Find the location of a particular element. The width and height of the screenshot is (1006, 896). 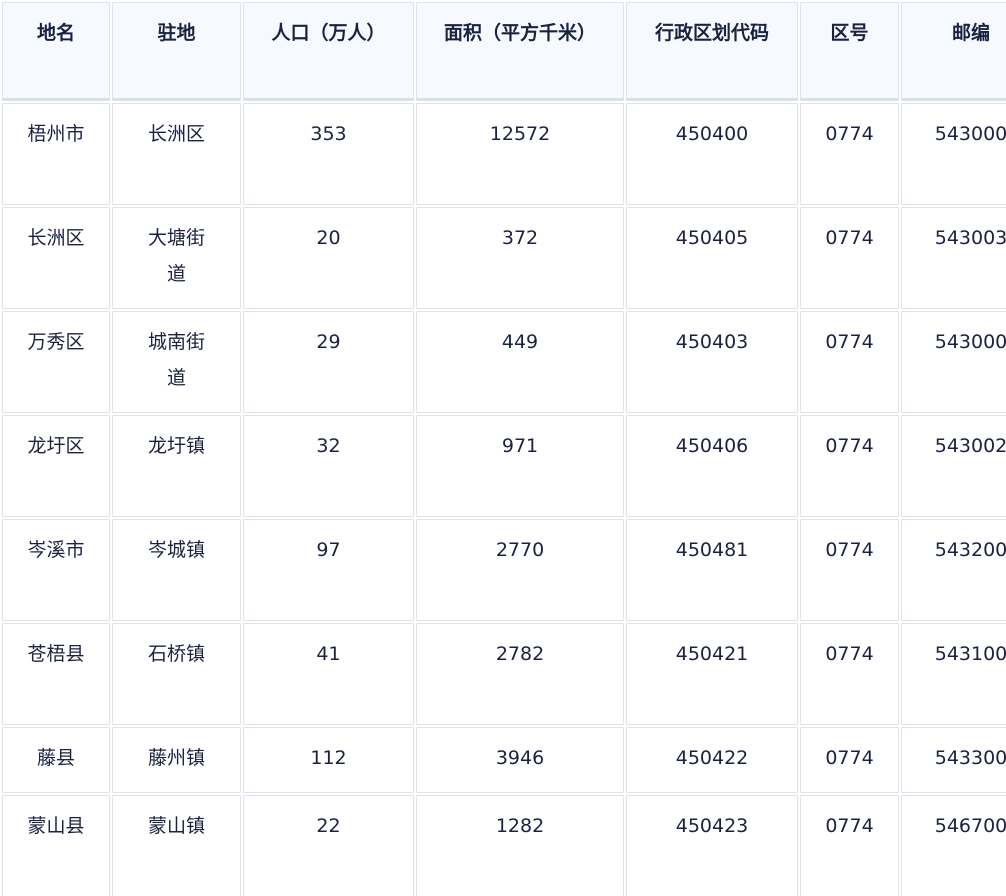

header-row: 地名 驻地 人口（万人） 面积（平方千米） 行政区划代码 区号 邮编 is located at coordinates (504, 51).